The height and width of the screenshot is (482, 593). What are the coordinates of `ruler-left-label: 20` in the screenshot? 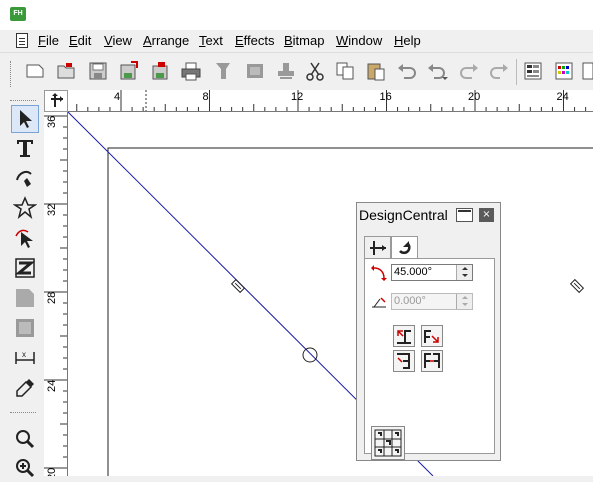 It's located at (52, 472).